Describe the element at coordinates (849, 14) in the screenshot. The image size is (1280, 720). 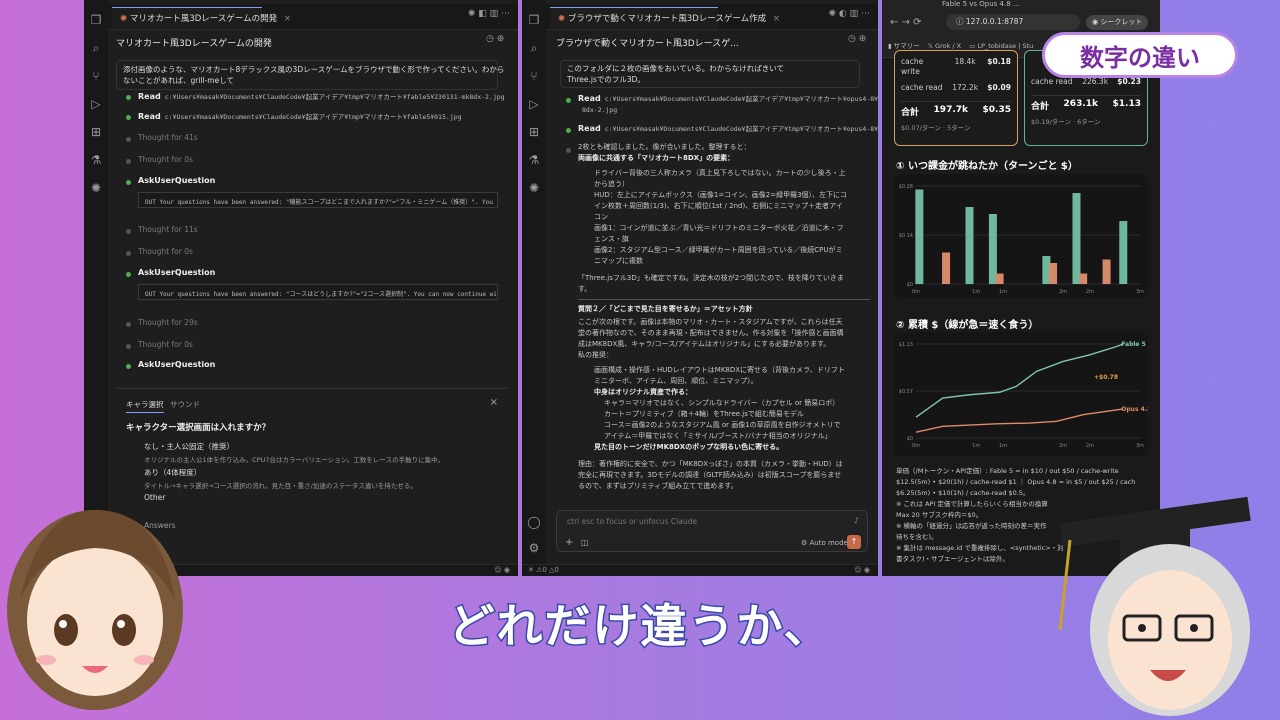
I see `tab-actions-icon: ✺ ◐ ▥ ⋯` at that location.